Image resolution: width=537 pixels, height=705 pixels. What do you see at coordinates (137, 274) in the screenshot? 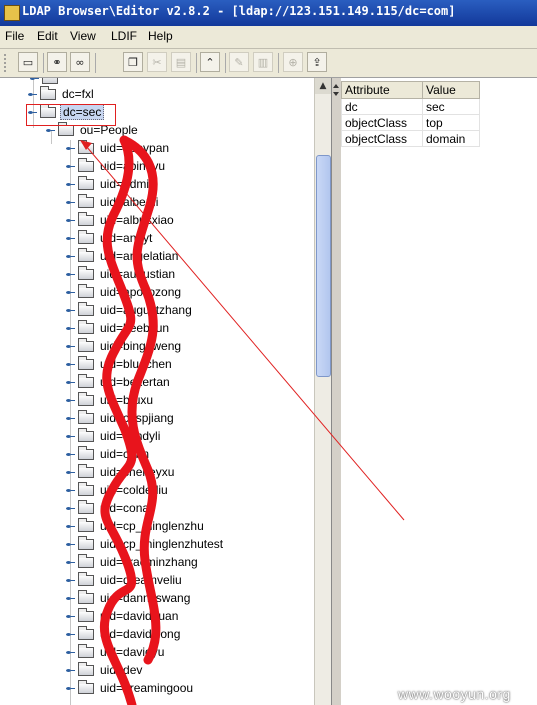
I see `tree-node-label: uid=augustian` at bounding box center [137, 274].